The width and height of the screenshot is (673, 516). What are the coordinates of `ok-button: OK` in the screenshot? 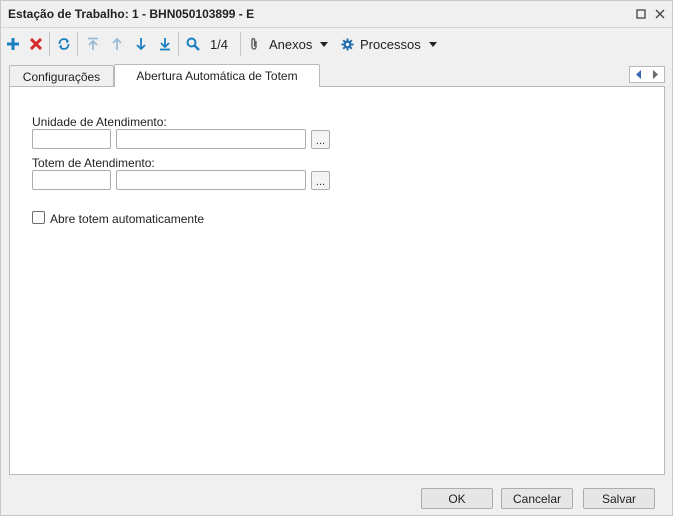 It's located at (457, 498).